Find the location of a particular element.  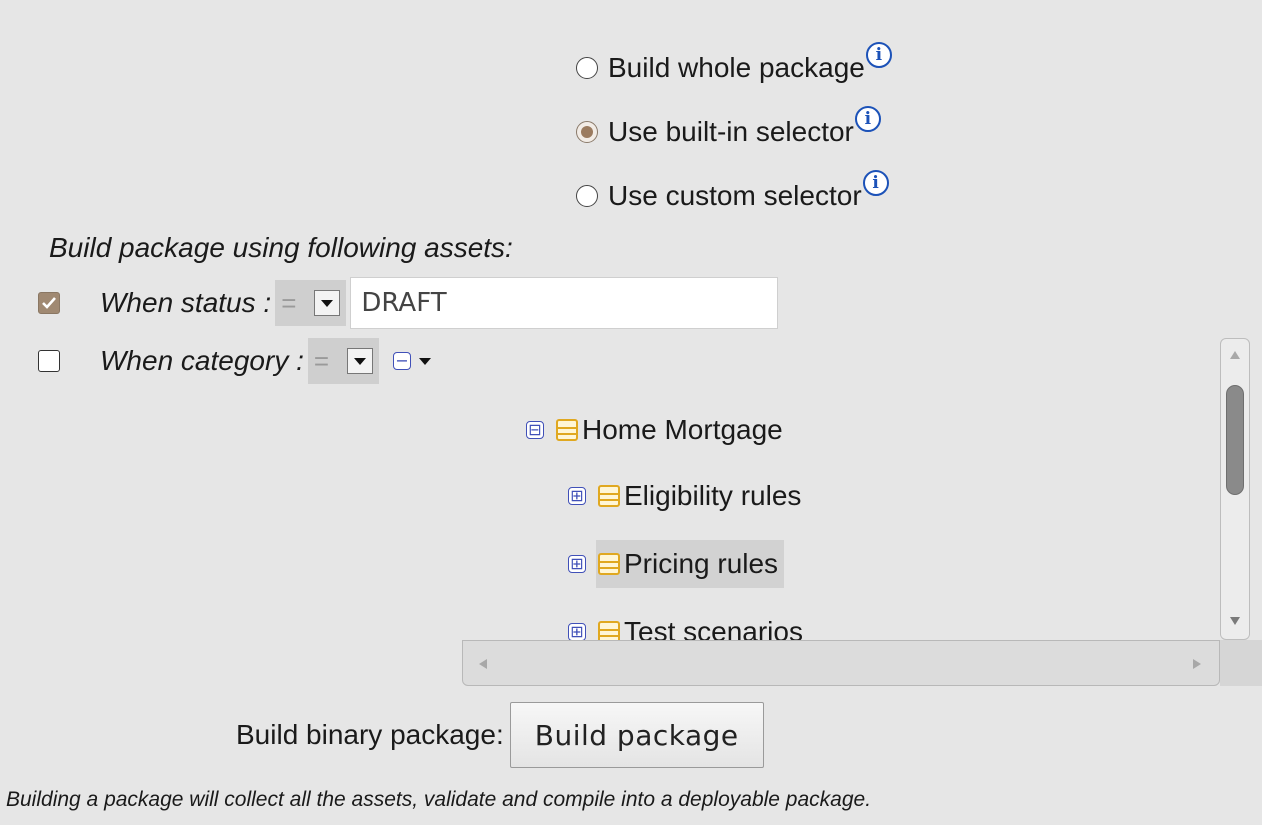

radio-use-built-in-selector is located at coordinates (587, 132).